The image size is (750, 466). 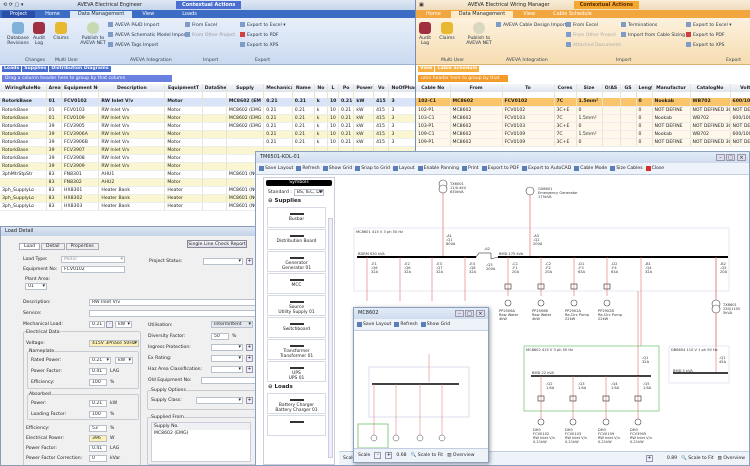 I want to click on quick-access-icons: ⟲ ⟳ ▢ ▾, so click(x=13, y=5).